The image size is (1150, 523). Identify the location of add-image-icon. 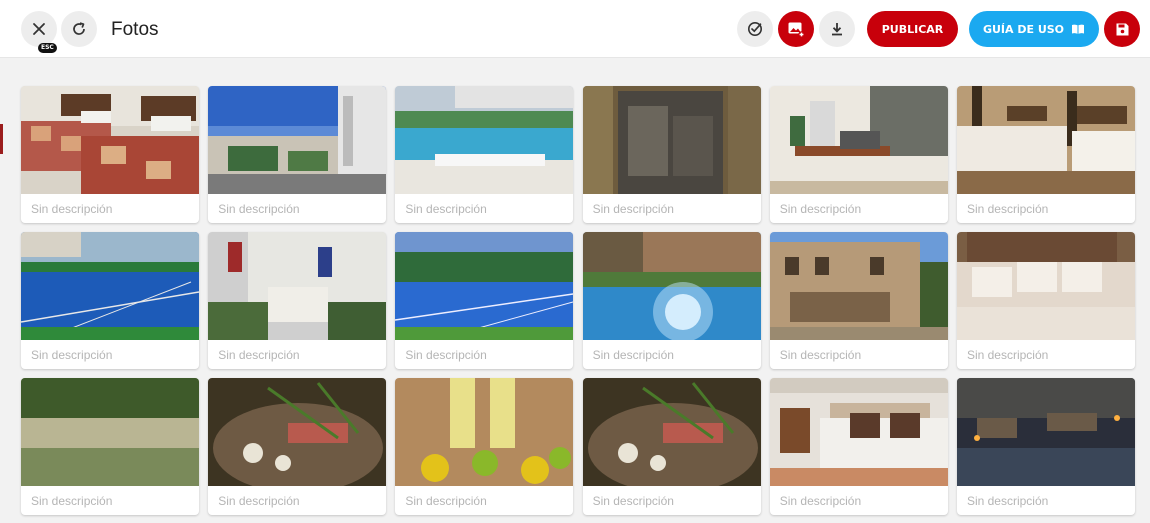
(796, 30).